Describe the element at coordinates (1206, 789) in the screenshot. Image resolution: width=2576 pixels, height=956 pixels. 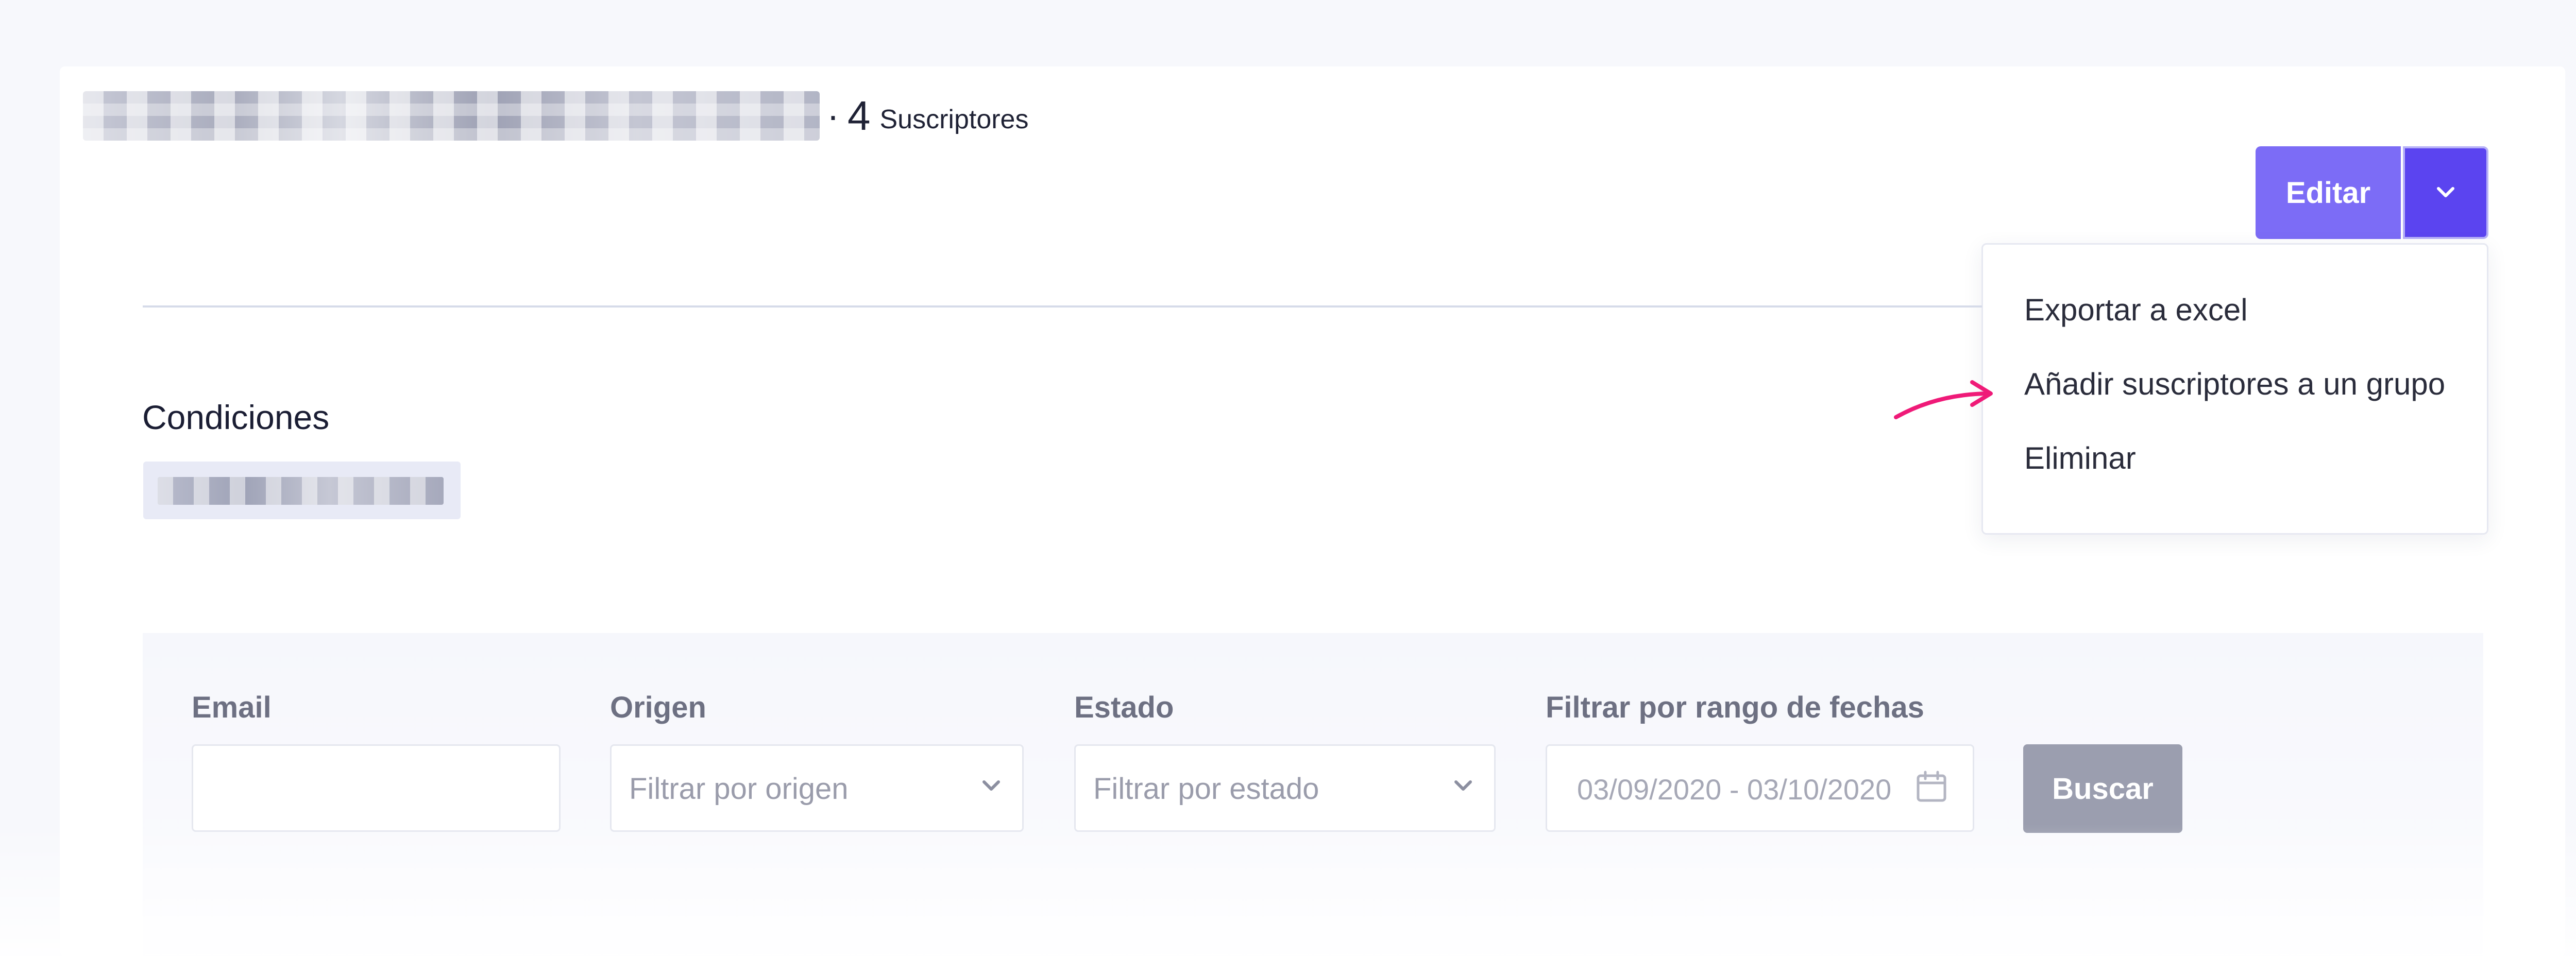
I see `status-filter-placeholder: Filtrar por estado` at that location.